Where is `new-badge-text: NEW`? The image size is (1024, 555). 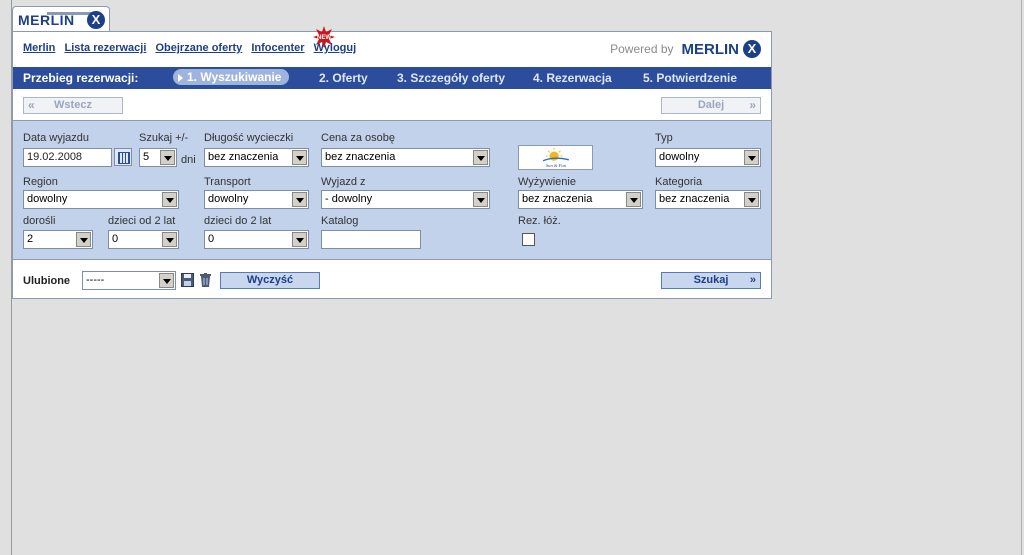
new-badge-text: NEW is located at coordinates (324, 38).